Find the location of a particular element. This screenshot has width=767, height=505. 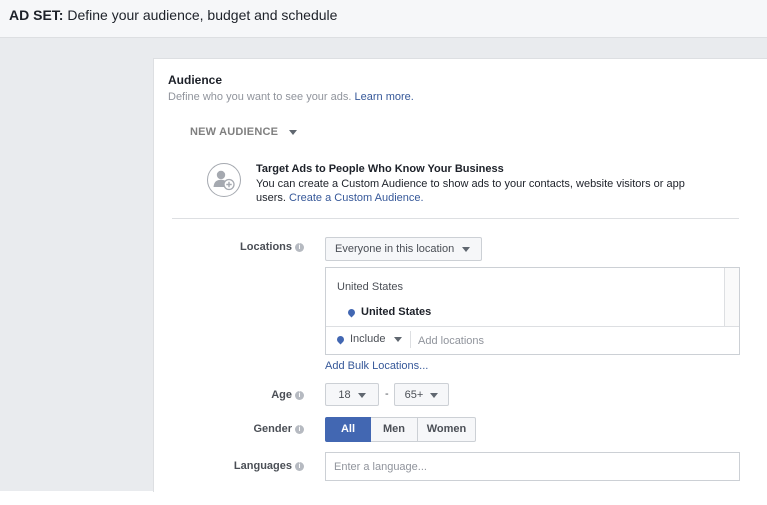

section-divider is located at coordinates (455, 218).